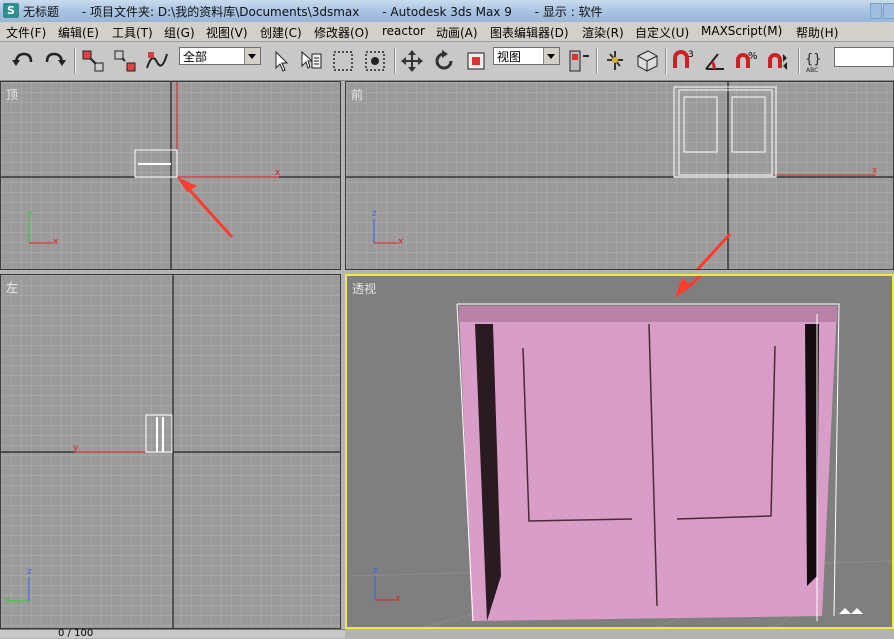  I want to click on menu-maxscript: MAXScript(M), so click(741, 31).